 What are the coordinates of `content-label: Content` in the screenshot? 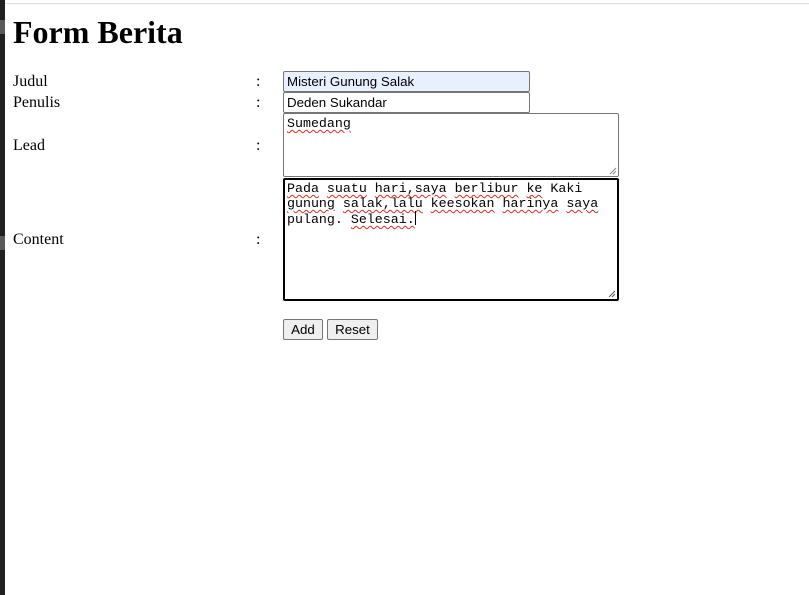 It's located at (38, 239).